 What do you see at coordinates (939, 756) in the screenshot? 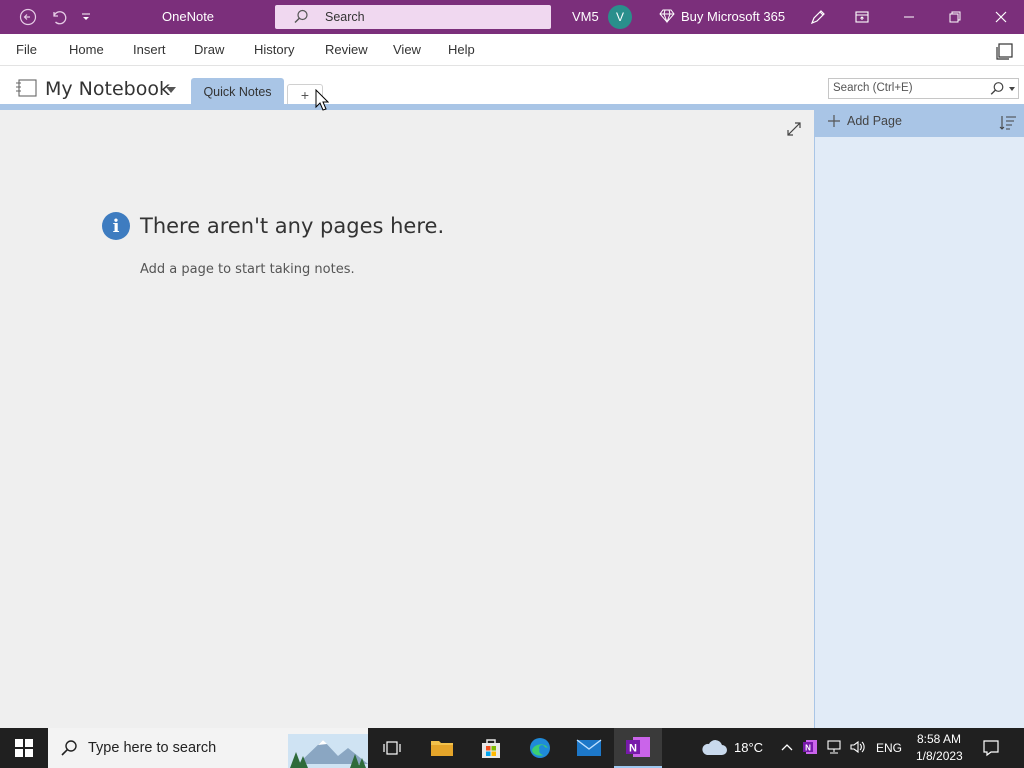
I see `clock-date: 1/8/2023` at bounding box center [939, 756].